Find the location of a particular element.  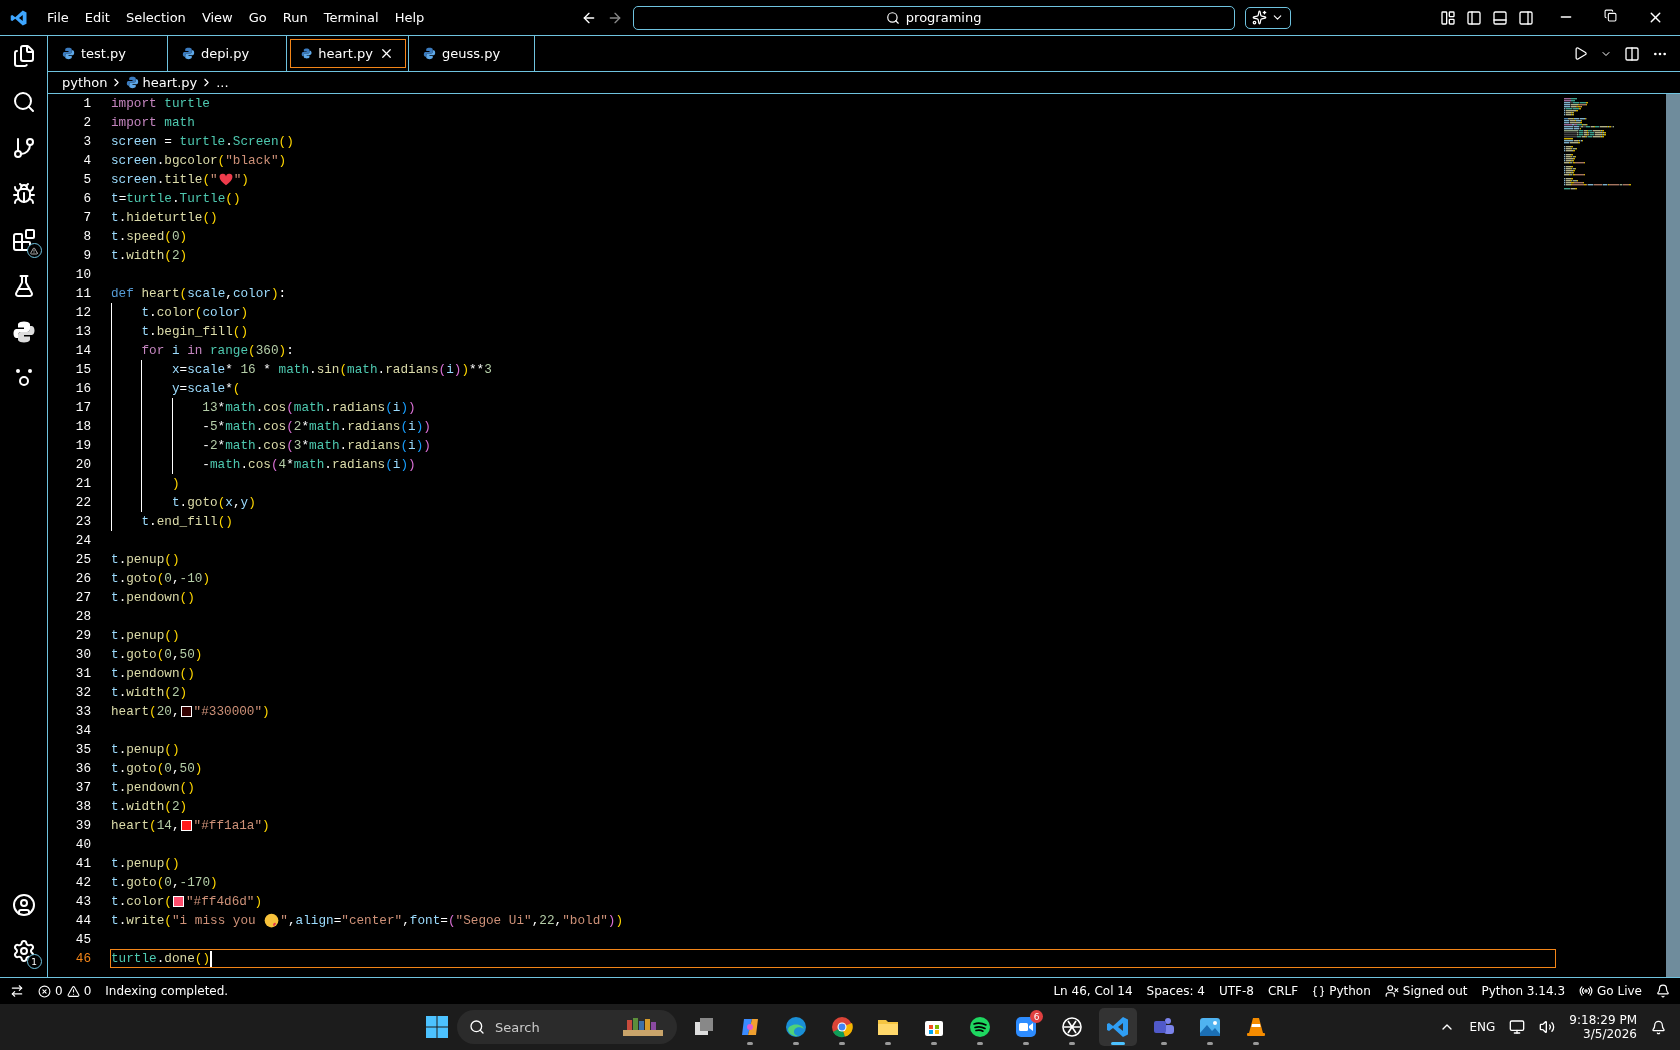

line-number: 46 is located at coordinates (82, 958).